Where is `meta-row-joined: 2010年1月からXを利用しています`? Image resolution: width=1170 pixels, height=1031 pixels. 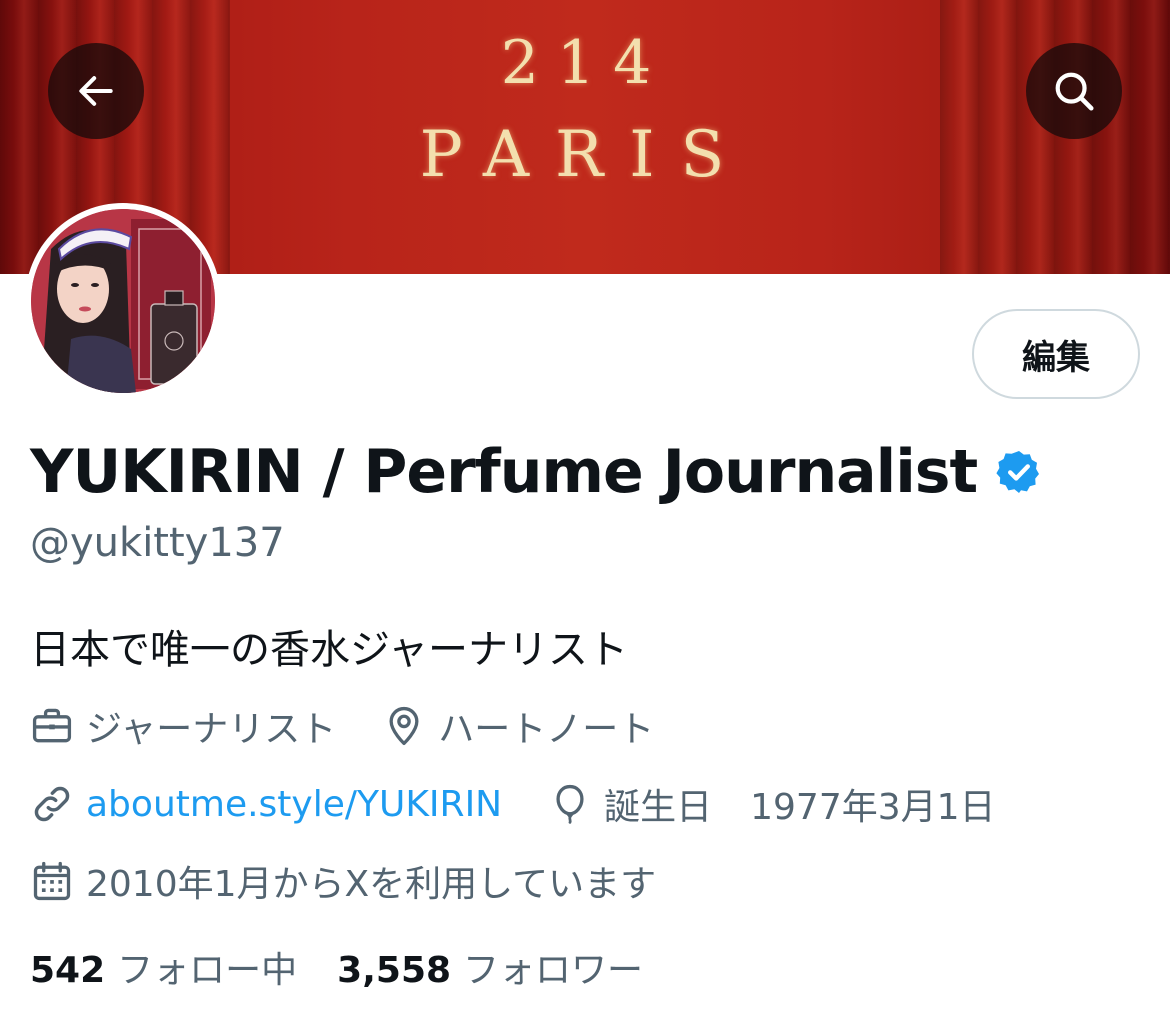
meta-row-joined: 2010年1月からXを利用しています is located at coordinates (343, 881).